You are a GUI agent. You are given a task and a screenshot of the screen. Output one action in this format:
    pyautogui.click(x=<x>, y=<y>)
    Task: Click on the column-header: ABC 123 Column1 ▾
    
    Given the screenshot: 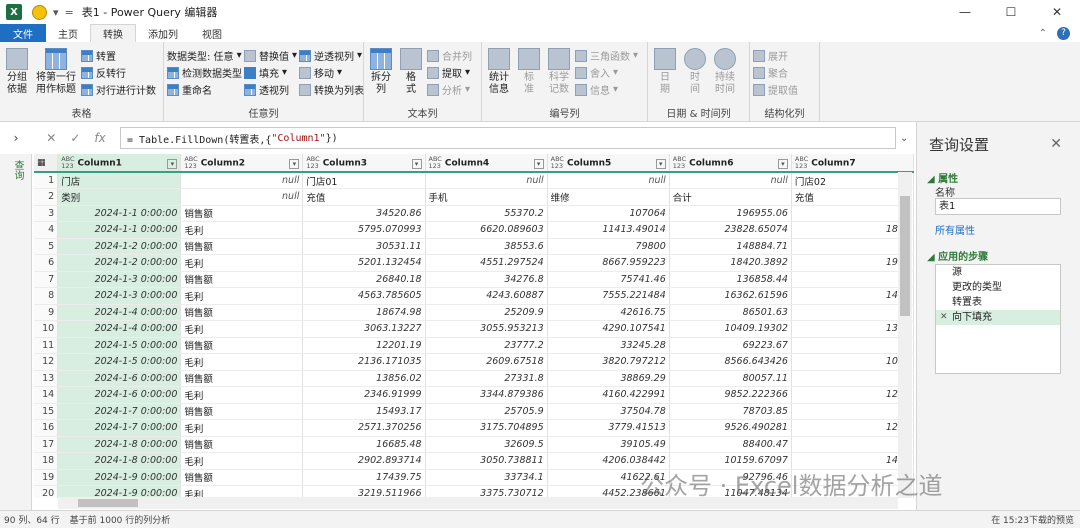 What is the action you would take?
    pyautogui.click(x=119, y=163)
    